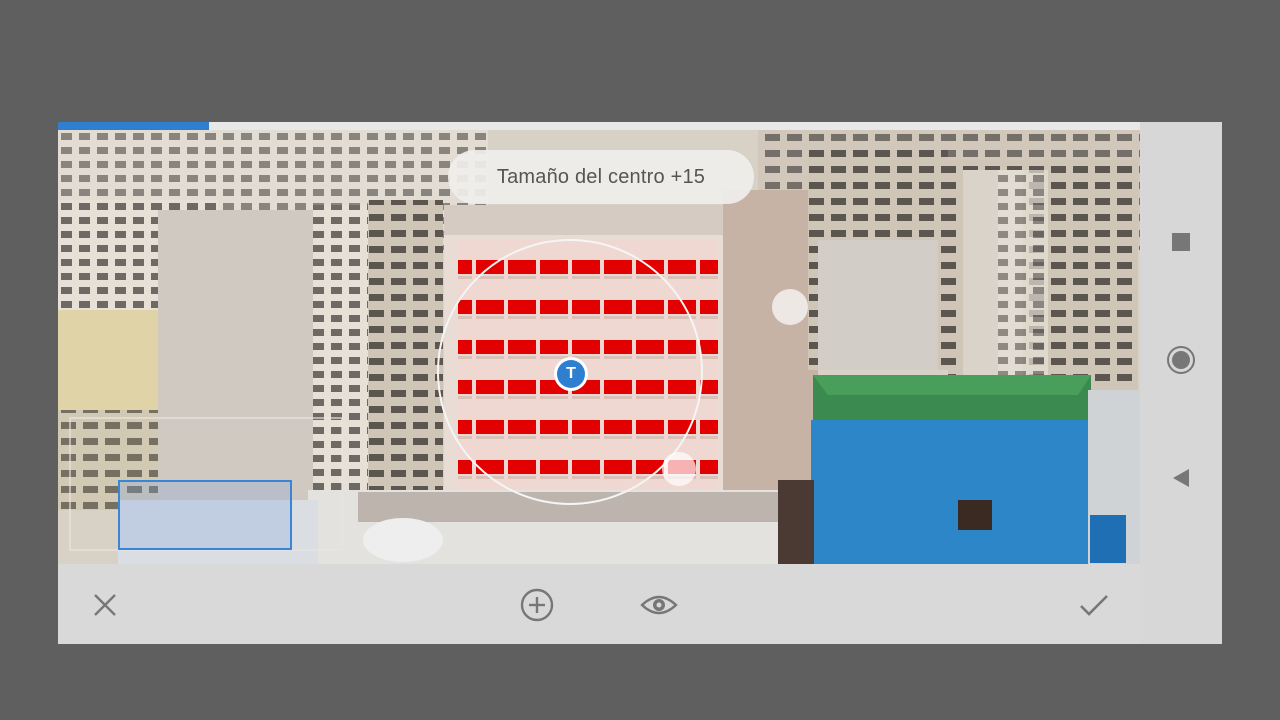 The image size is (1280, 720). I want to click on circle-icon, so click(1181, 360).